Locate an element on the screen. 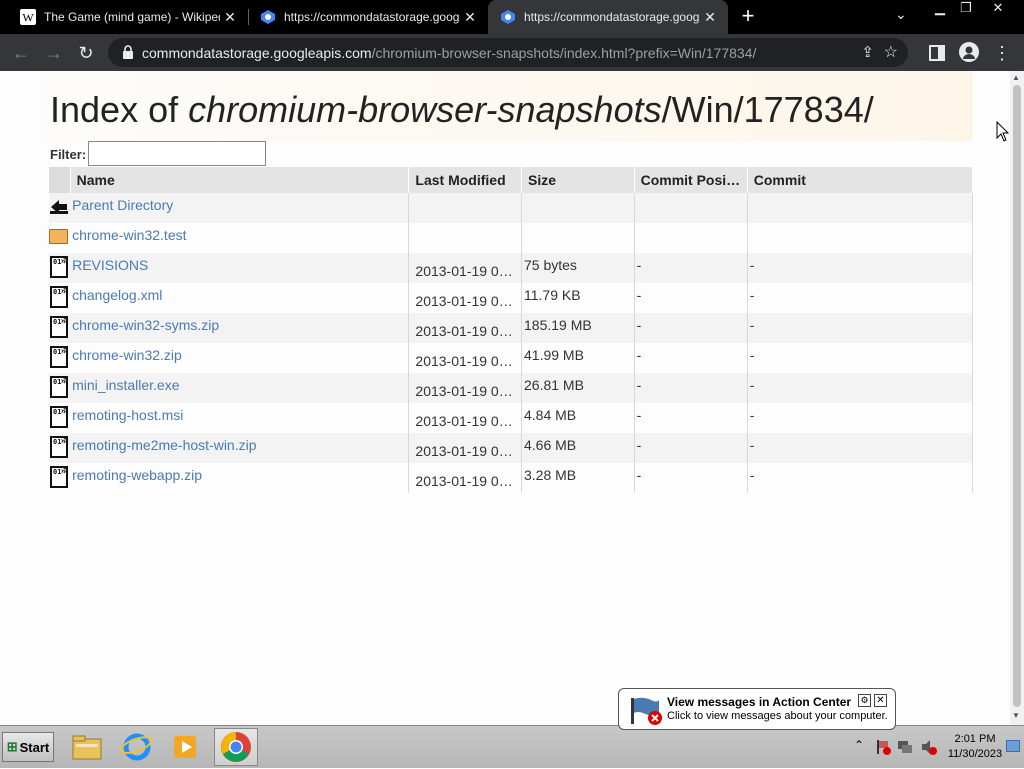 The image size is (1024, 769). chrome-icon is located at coordinates (236, 747).